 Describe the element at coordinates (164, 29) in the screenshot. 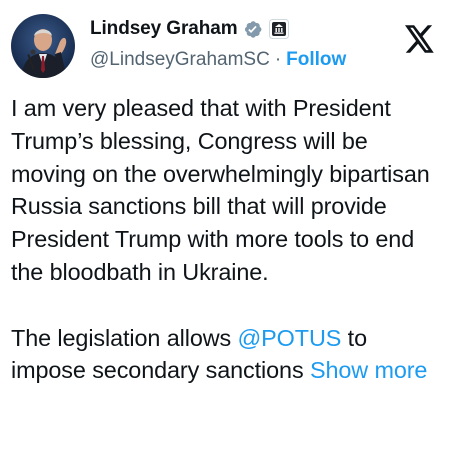

I see `display-name: Lindsey Graham` at that location.